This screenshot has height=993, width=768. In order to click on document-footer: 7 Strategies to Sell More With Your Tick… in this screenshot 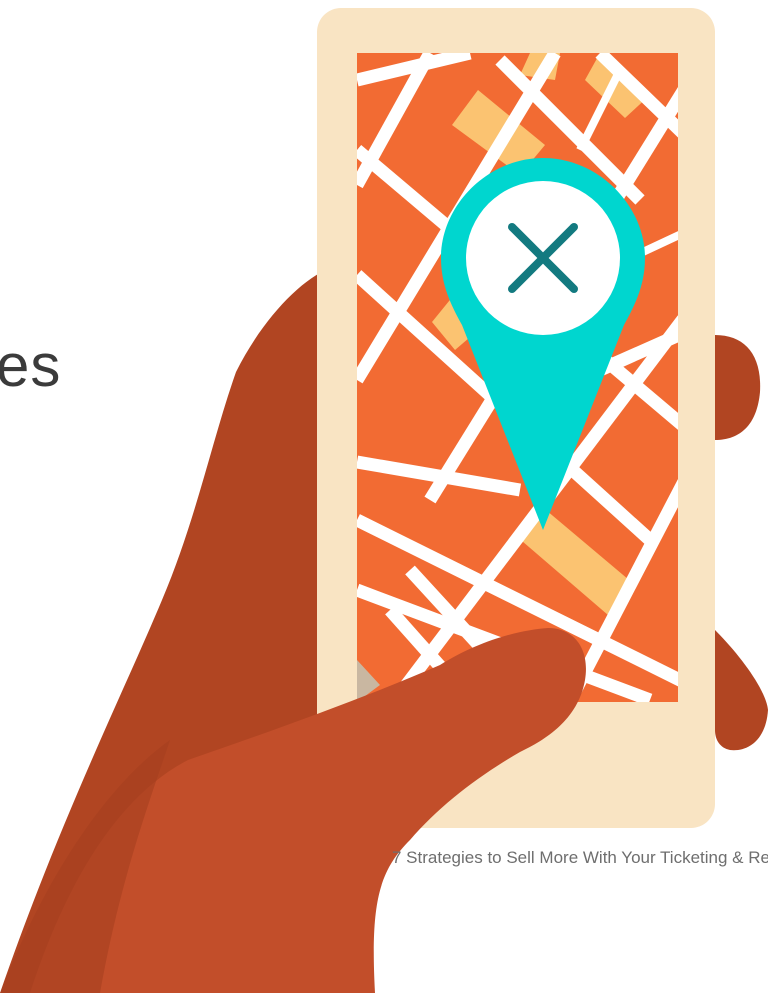, I will do `click(580, 857)`.